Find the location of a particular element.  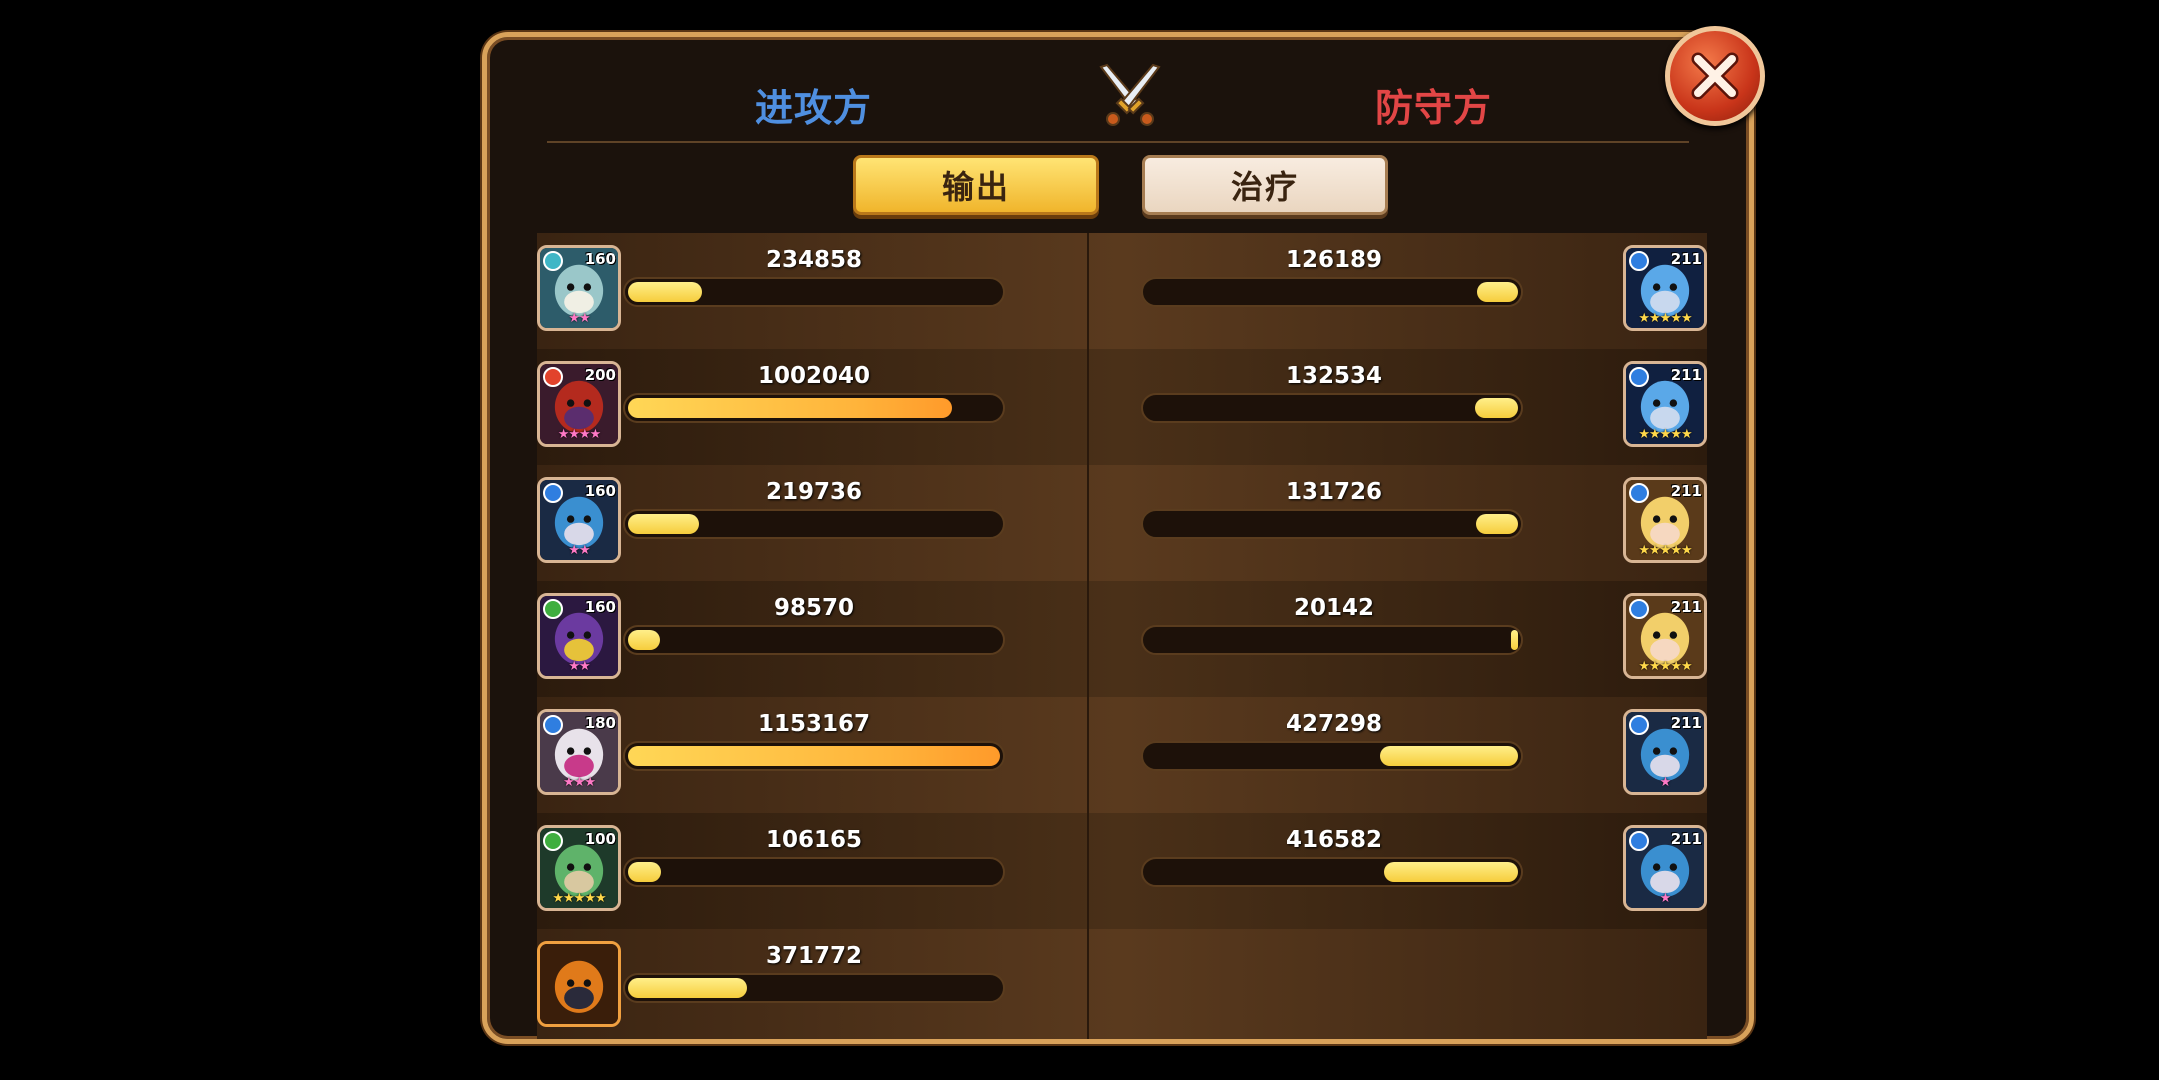

damage-value: 106165 is located at coordinates (814, 840).